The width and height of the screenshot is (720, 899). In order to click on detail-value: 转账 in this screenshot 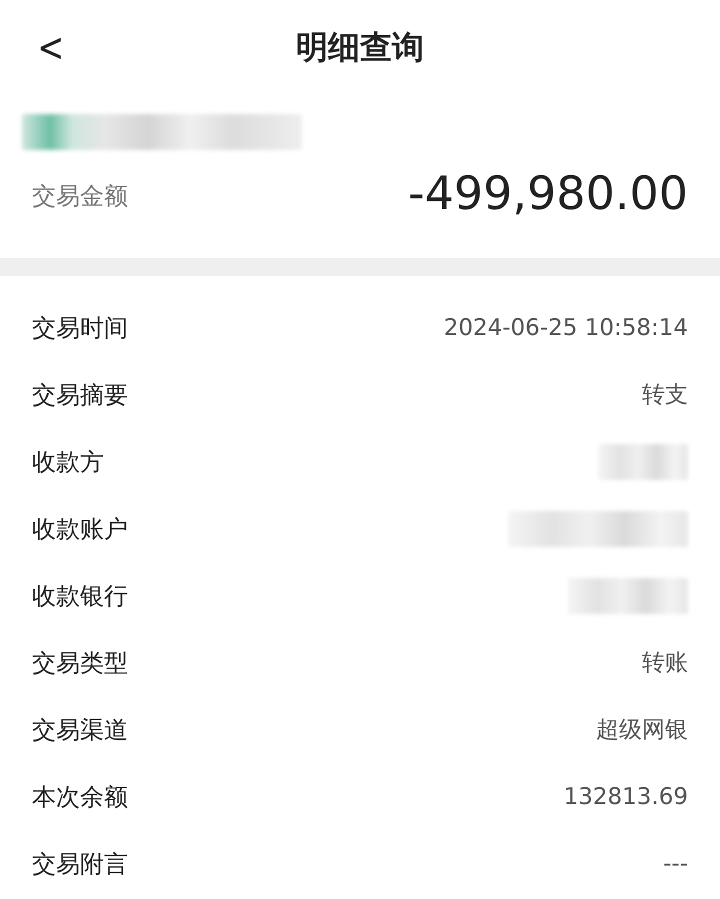, I will do `click(665, 663)`.